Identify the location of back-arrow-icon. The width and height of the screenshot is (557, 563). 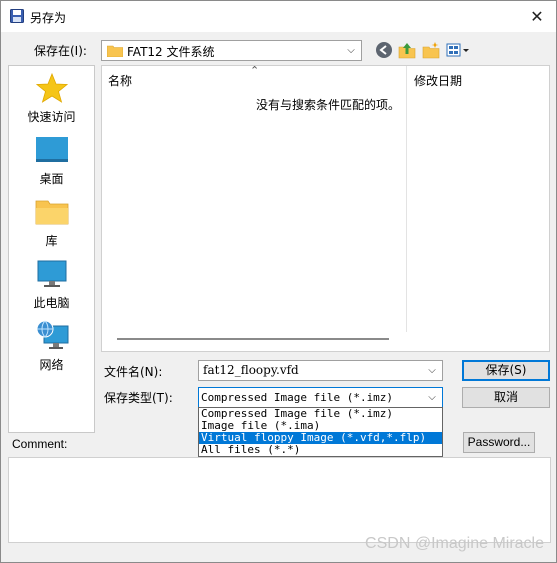
(384, 50).